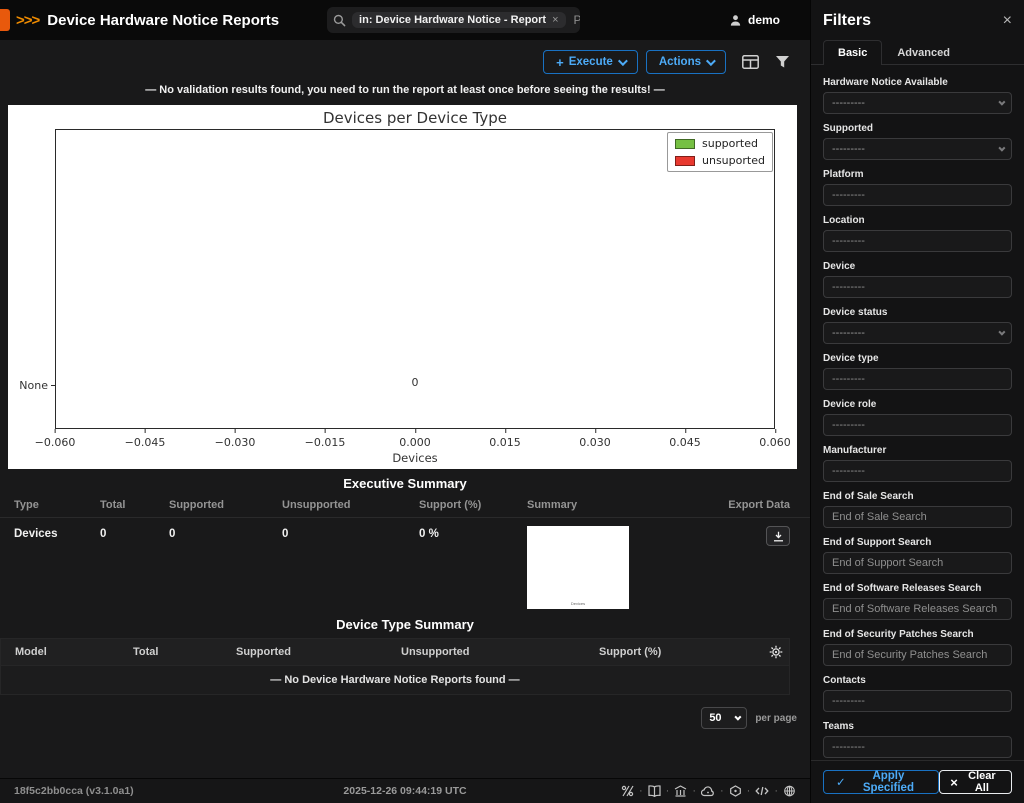  What do you see at coordinates (55, 439) in the screenshot?
I see `x-tick-label: −0.060` at bounding box center [55, 439].